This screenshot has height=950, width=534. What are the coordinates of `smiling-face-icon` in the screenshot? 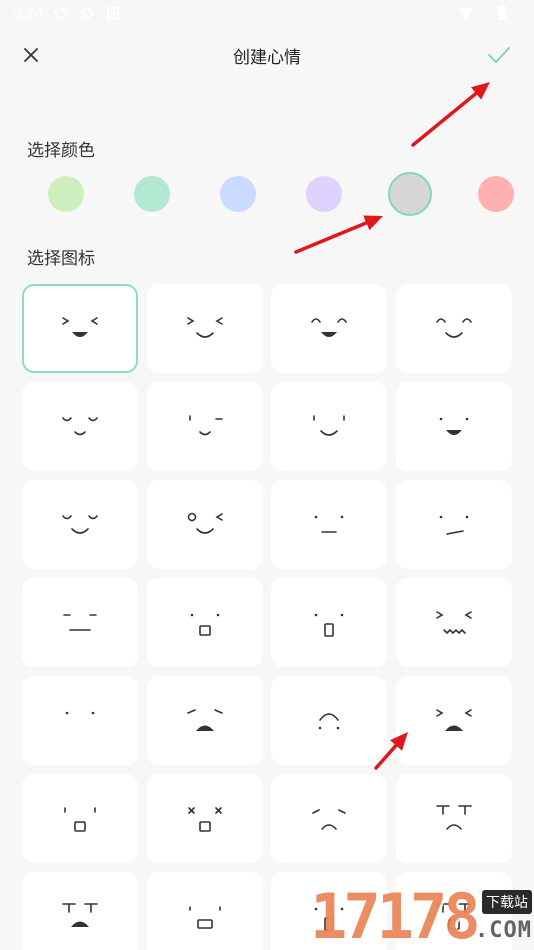 It's located at (329, 425).